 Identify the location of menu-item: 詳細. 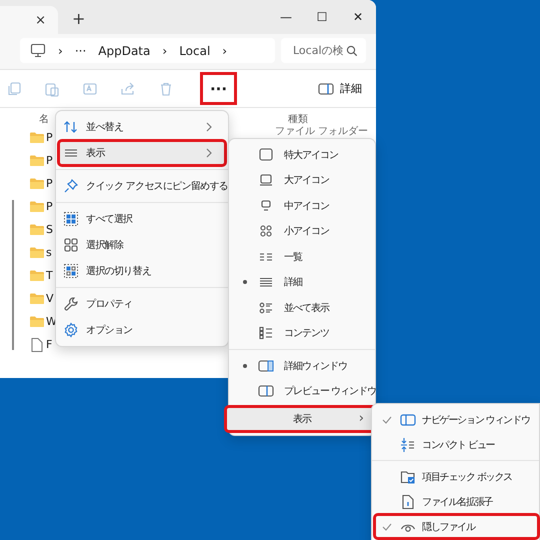
(302, 282).